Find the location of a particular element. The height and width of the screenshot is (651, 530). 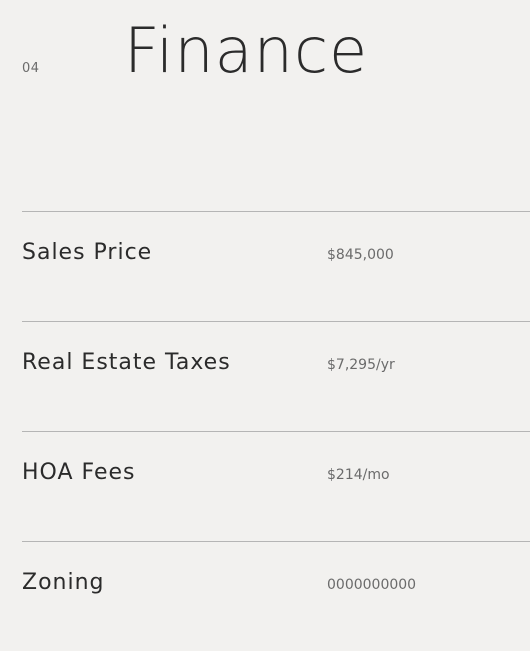

row-label: Zoning is located at coordinates (63, 582).